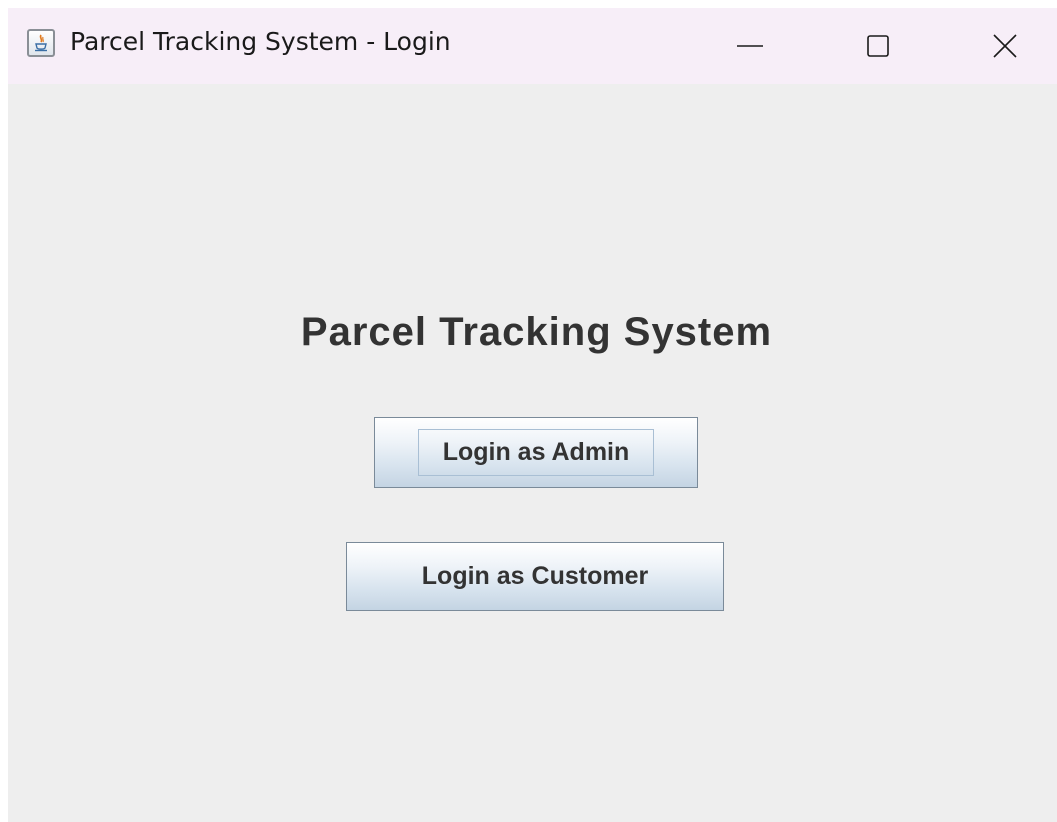  Describe the element at coordinates (41, 43) in the screenshot. I see `java-icon` at that location.